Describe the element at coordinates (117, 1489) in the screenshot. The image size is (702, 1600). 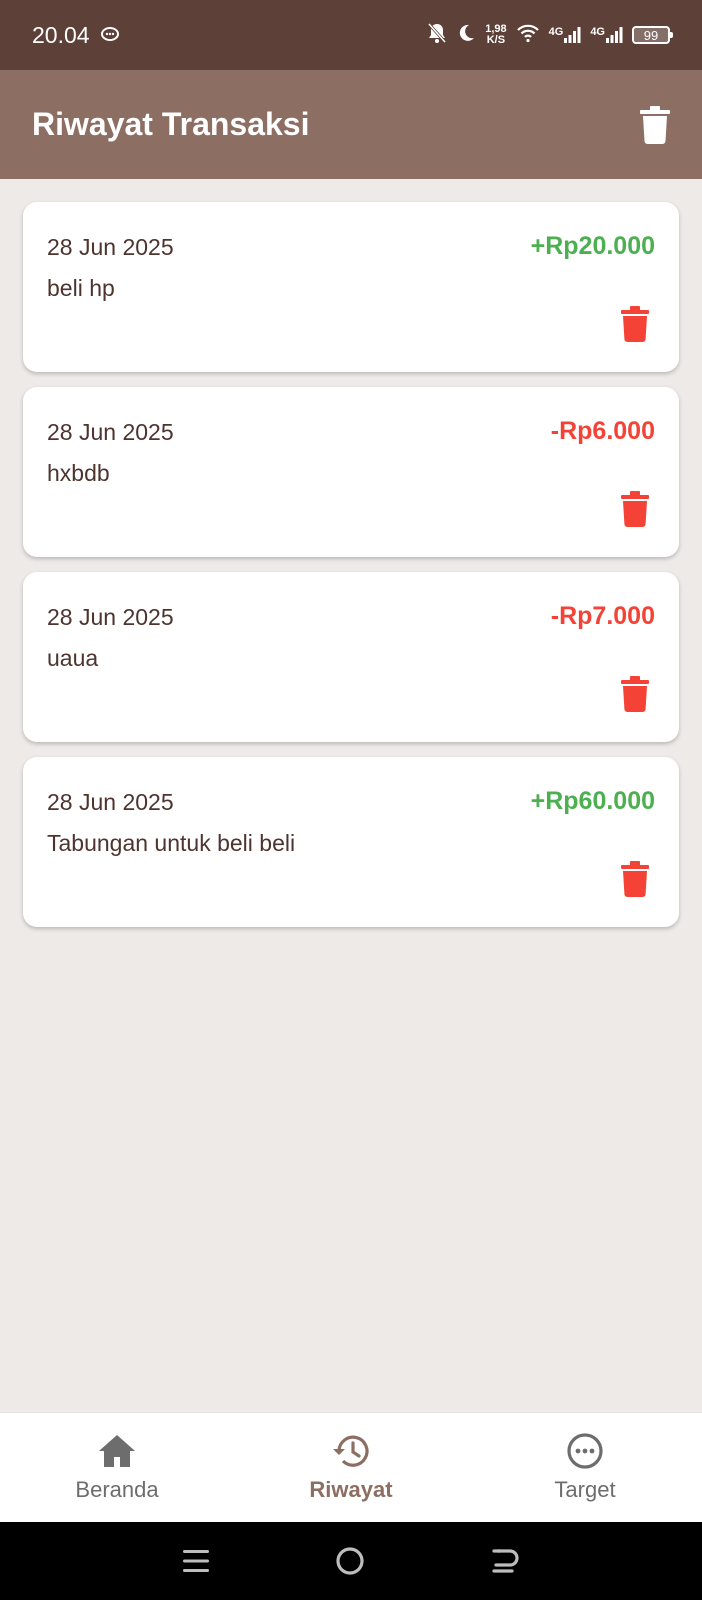
I see `nav-label: Beranda` at that location.